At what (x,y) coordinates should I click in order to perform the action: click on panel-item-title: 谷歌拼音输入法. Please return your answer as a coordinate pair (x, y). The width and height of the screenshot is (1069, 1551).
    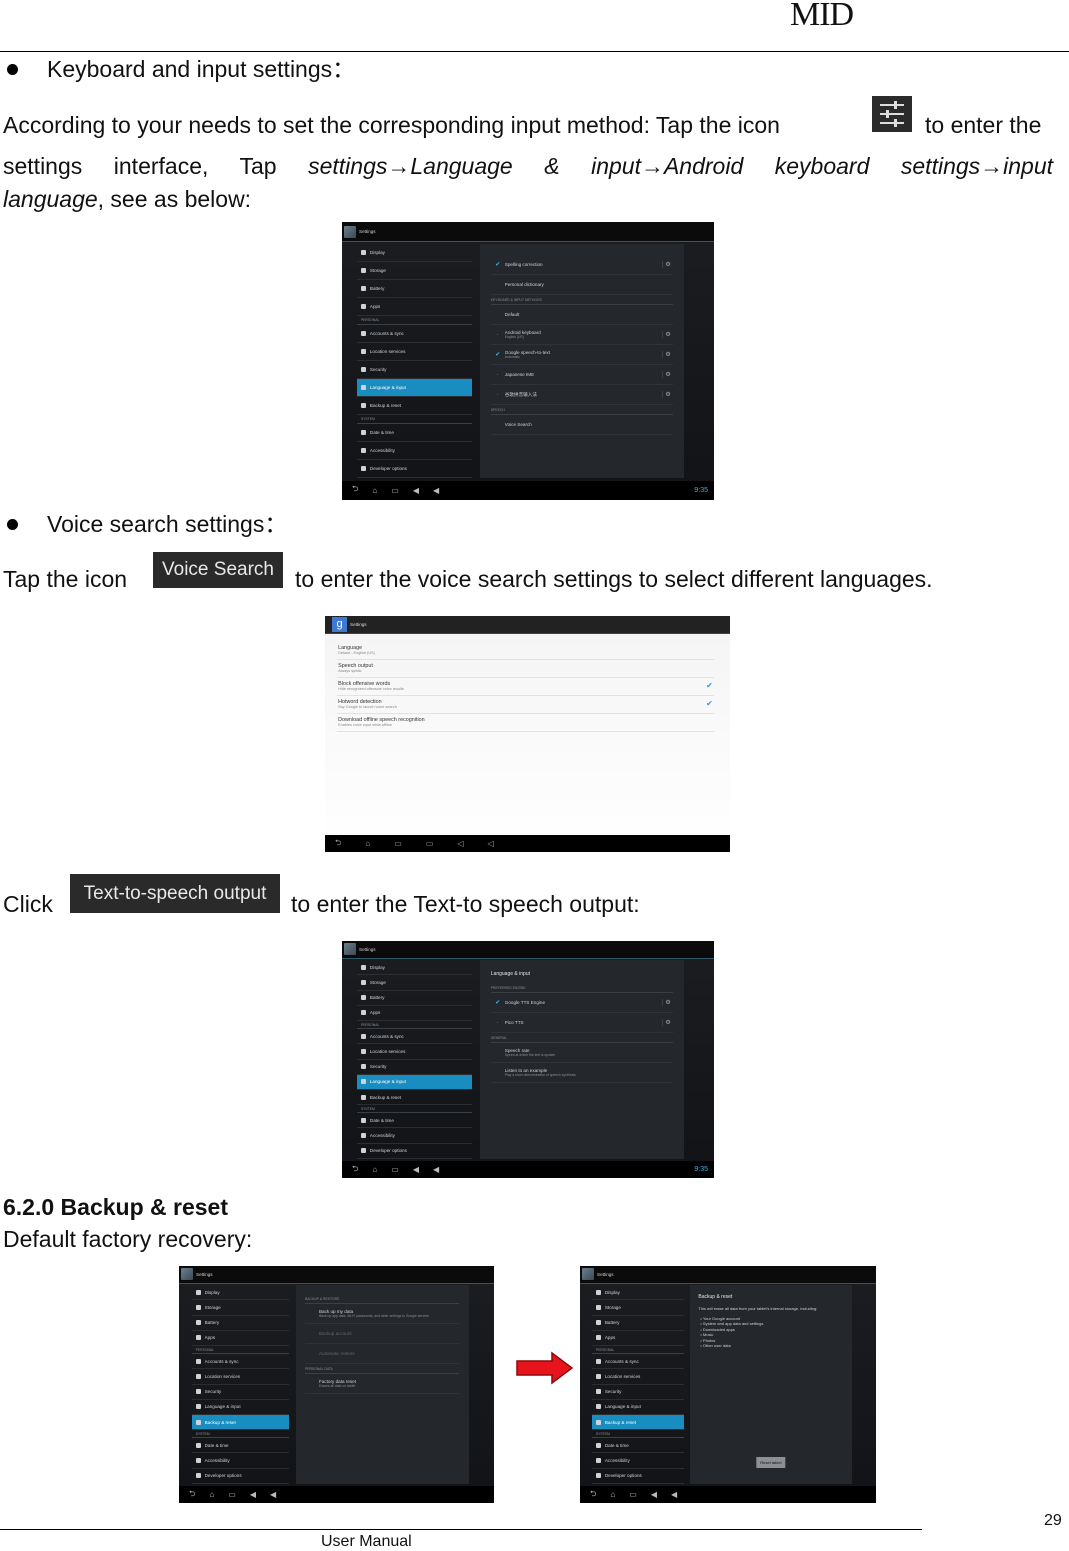
    Looking at the image, I should click on (520, 394).